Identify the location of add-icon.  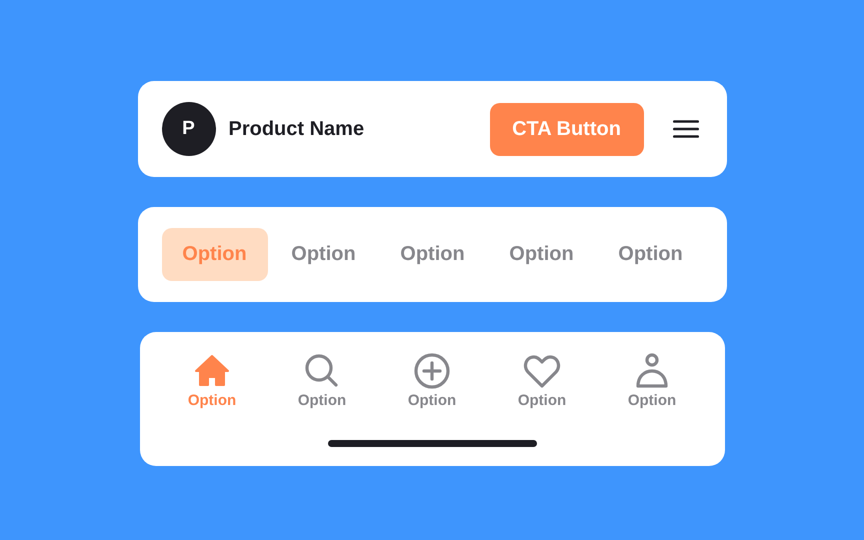
(432, 371).